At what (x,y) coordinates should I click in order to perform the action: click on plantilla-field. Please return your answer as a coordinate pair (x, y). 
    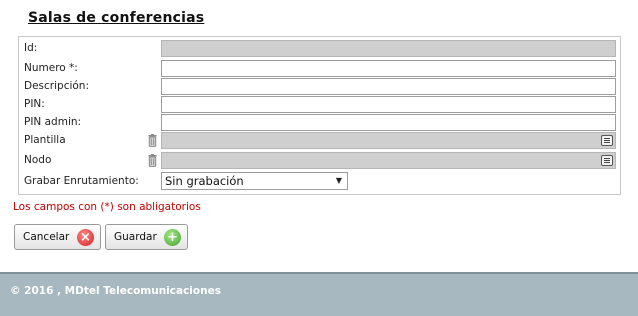
    Looking at the image, I should click on (388, 140).